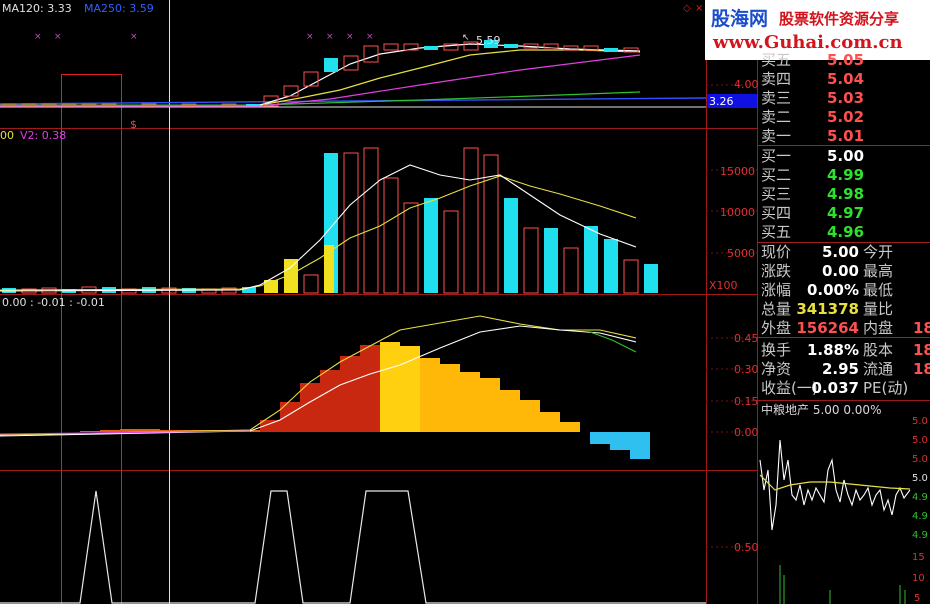 The width and height of the screenshot is (930, 604). Describe the element at coordinates (699, 8) in the screenshot. I see `close-icon: ×` at that location.